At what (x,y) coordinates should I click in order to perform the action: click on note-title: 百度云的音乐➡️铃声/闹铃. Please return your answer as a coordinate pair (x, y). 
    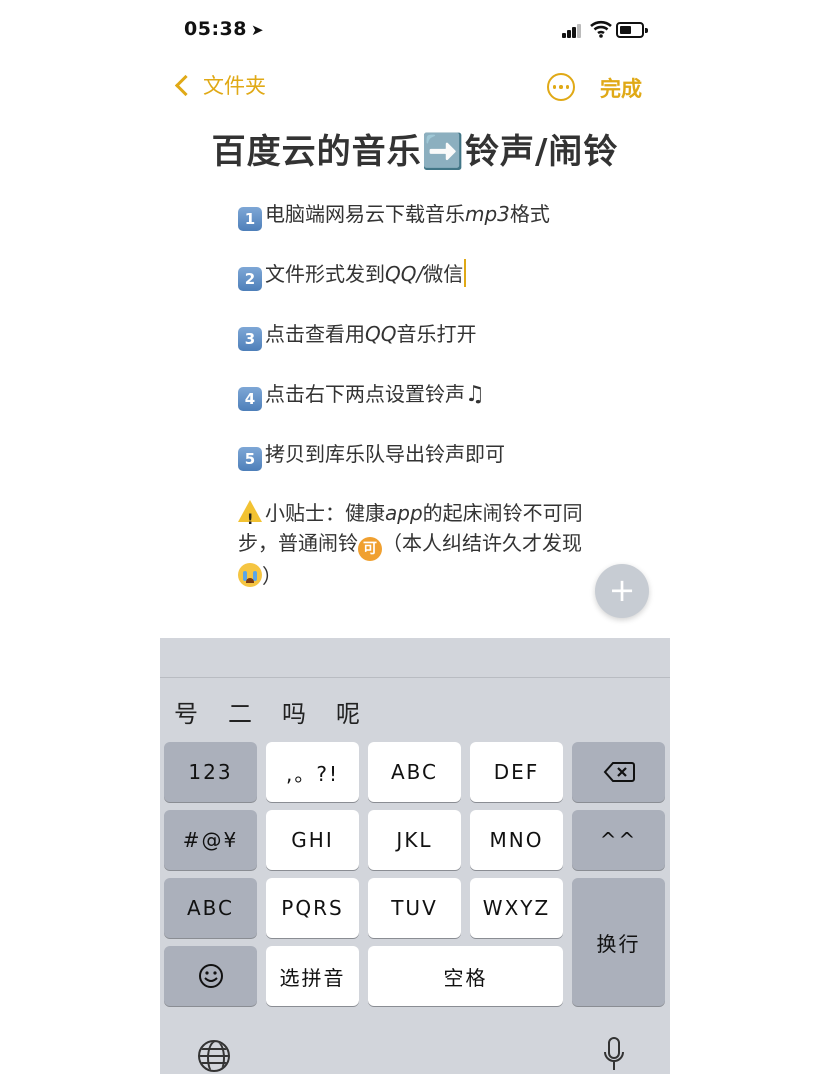
    Looking at the image, I should click on (415, 148).